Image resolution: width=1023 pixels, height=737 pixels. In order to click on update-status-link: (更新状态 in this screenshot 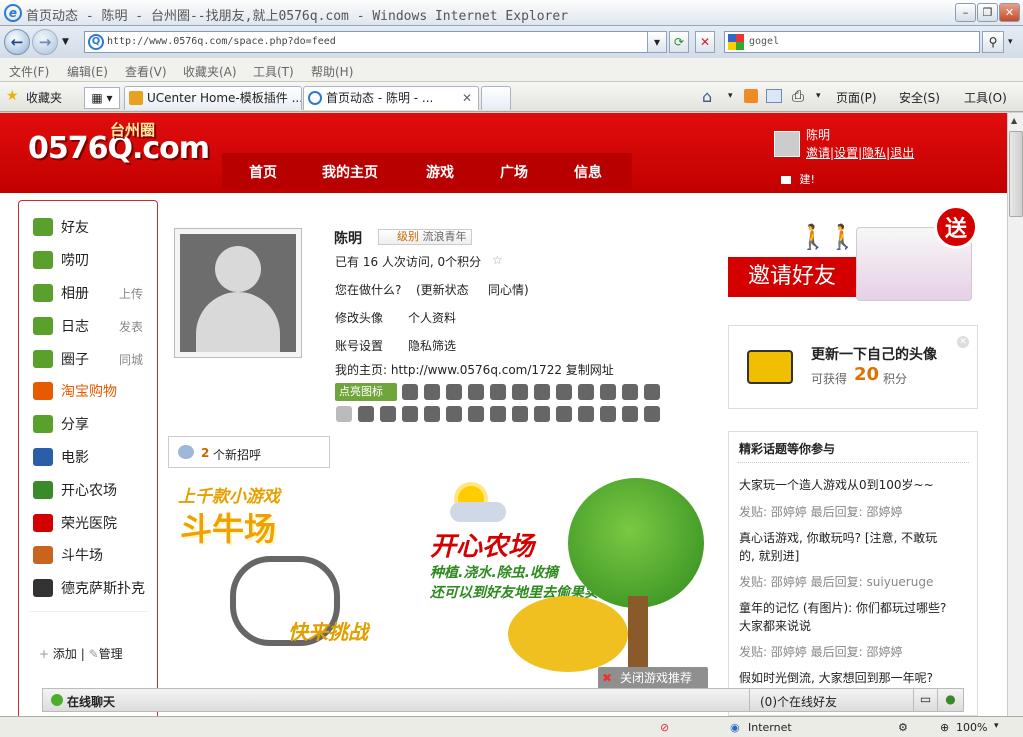, I will do `click(442, 289)`.